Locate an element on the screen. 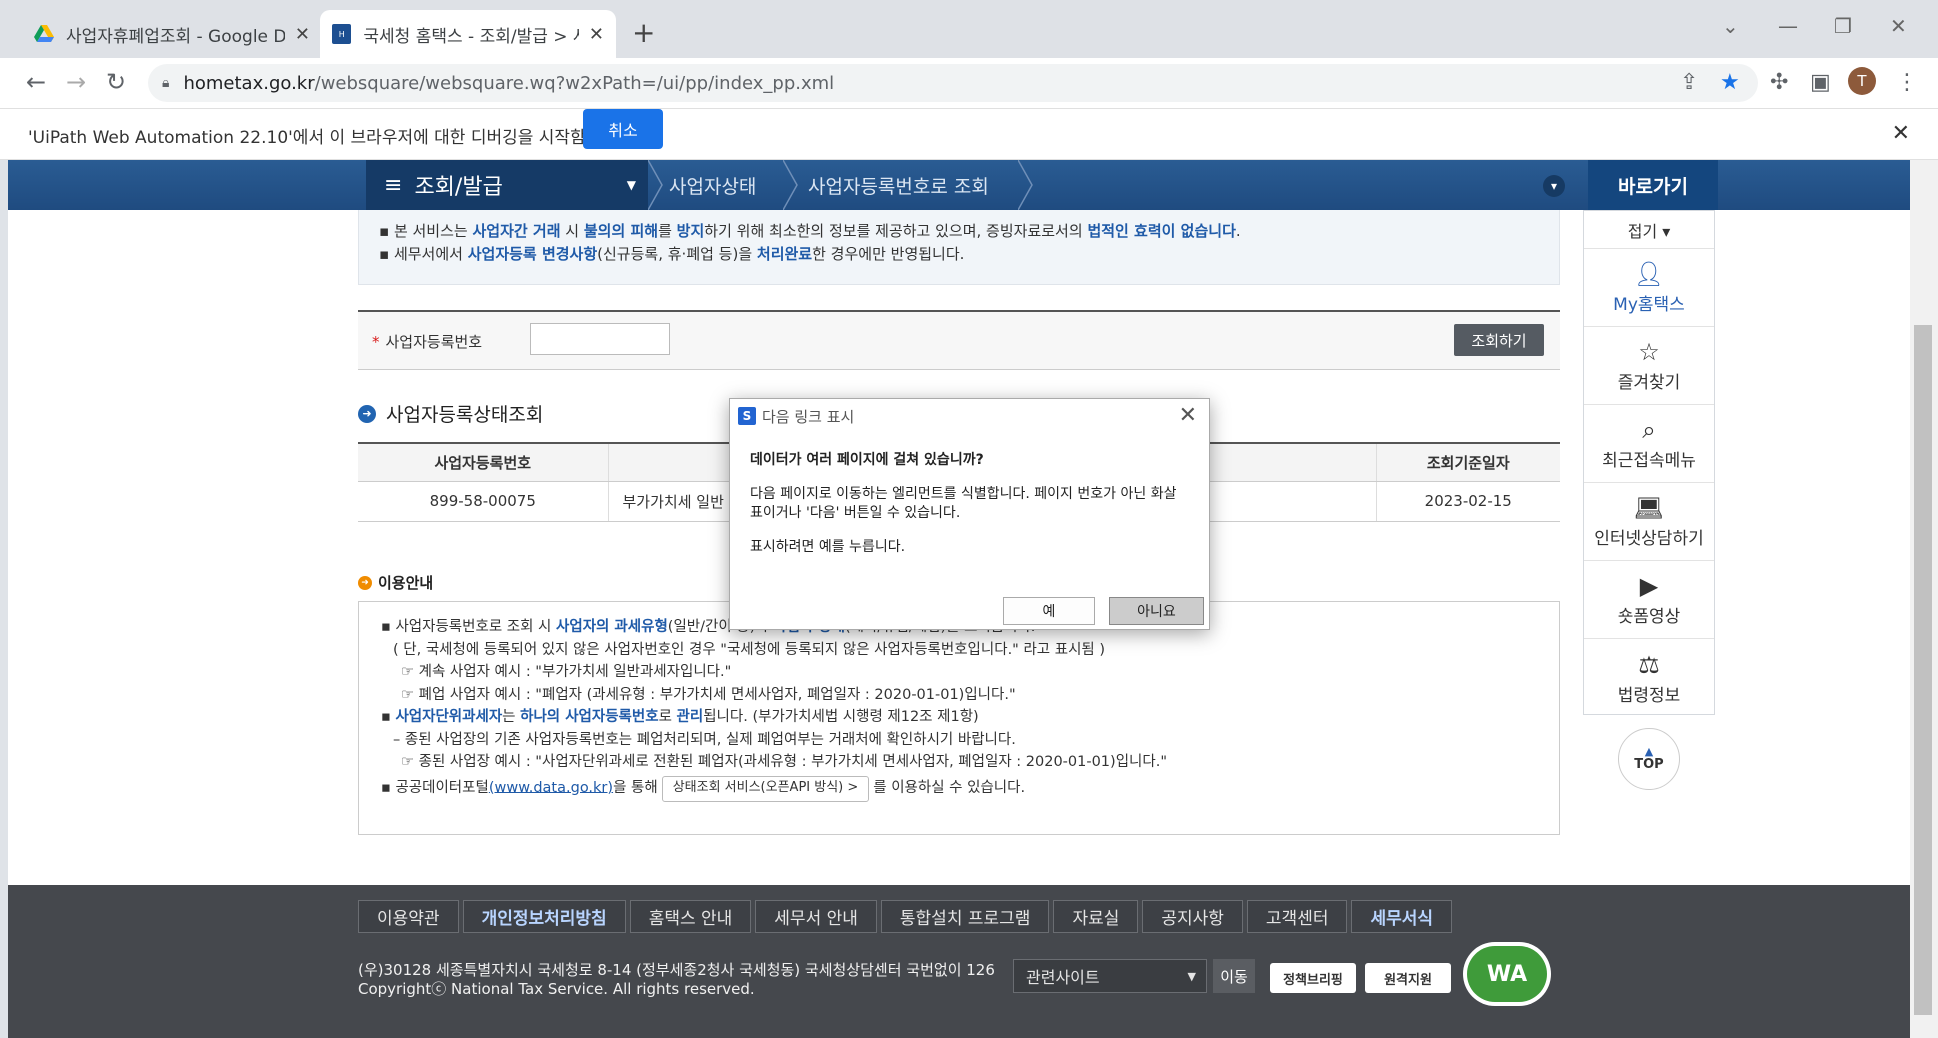  search-button: 조회하기 is located at coordinates (1499, 340).